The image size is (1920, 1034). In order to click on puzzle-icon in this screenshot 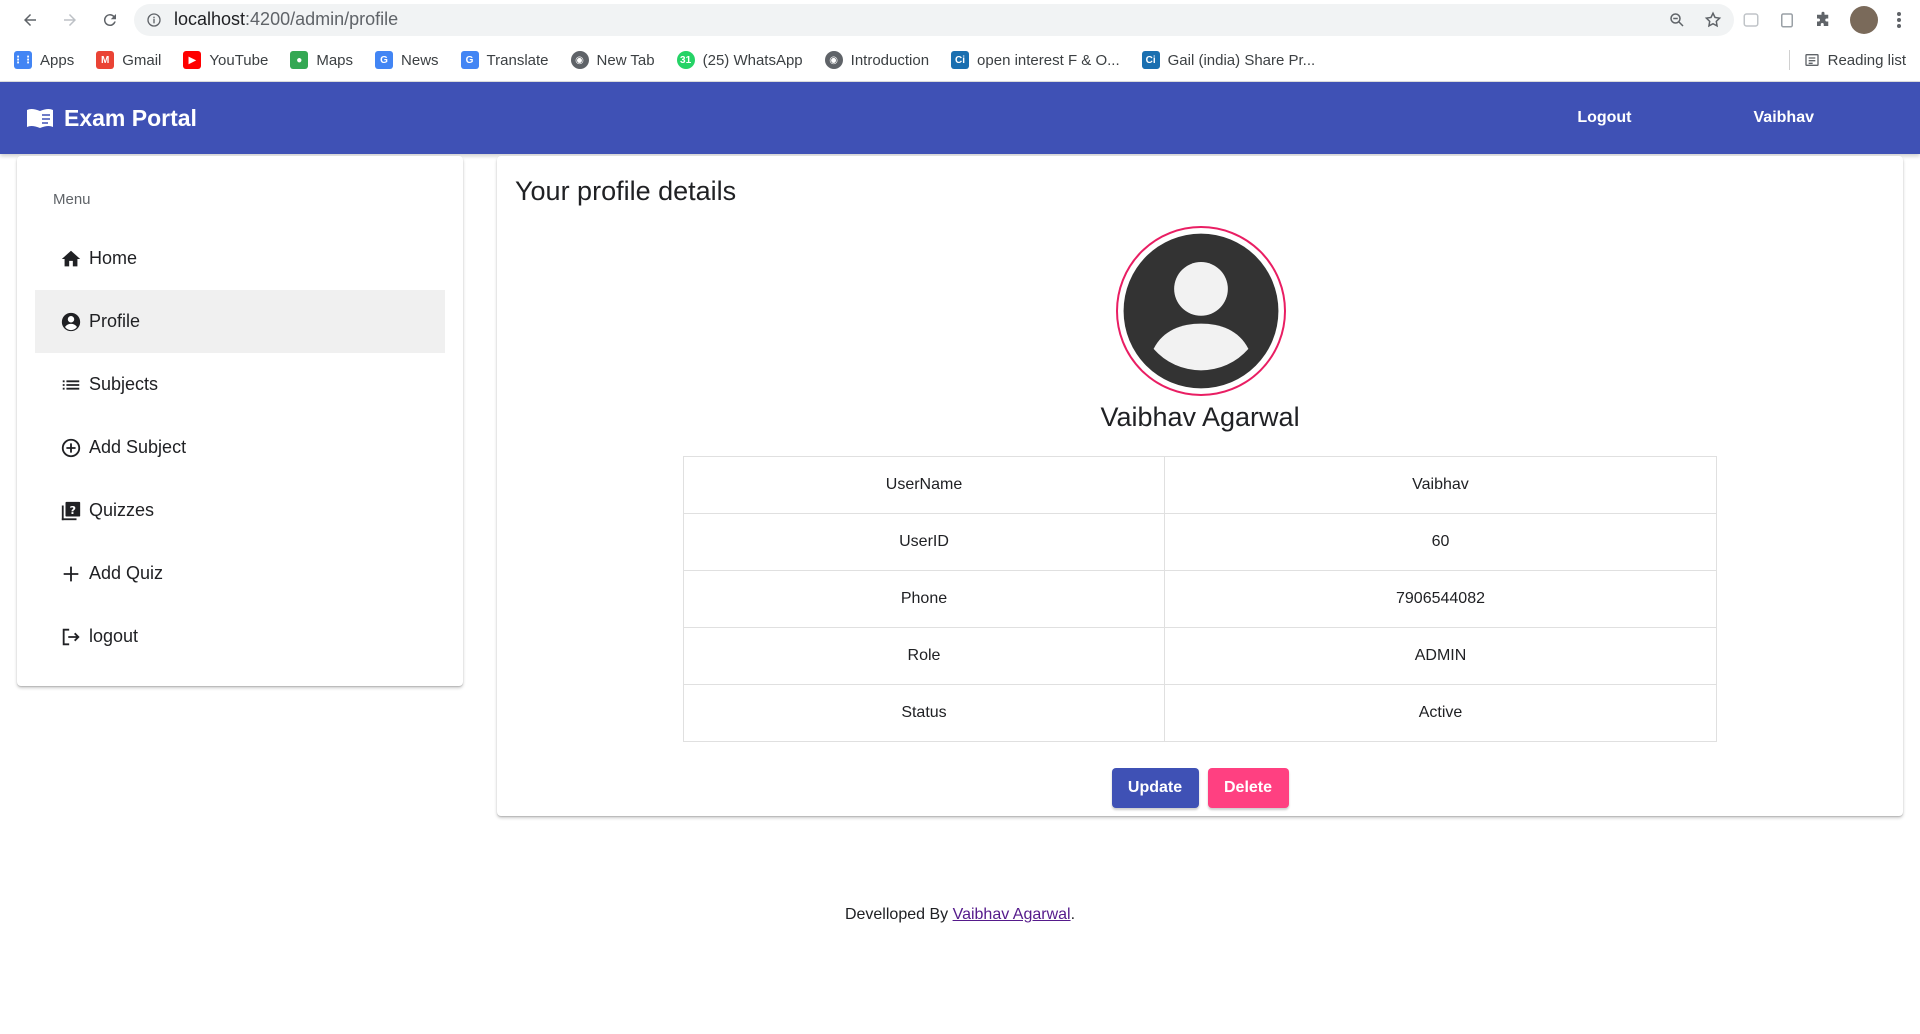, I will do `click(1823, 20)`.